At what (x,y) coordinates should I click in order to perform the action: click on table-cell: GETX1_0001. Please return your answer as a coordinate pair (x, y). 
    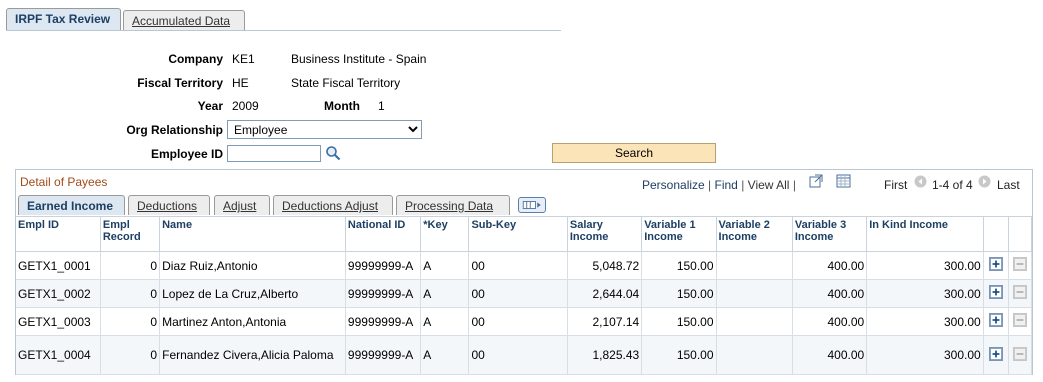
    Looking at the image, I should click on (58, 265).